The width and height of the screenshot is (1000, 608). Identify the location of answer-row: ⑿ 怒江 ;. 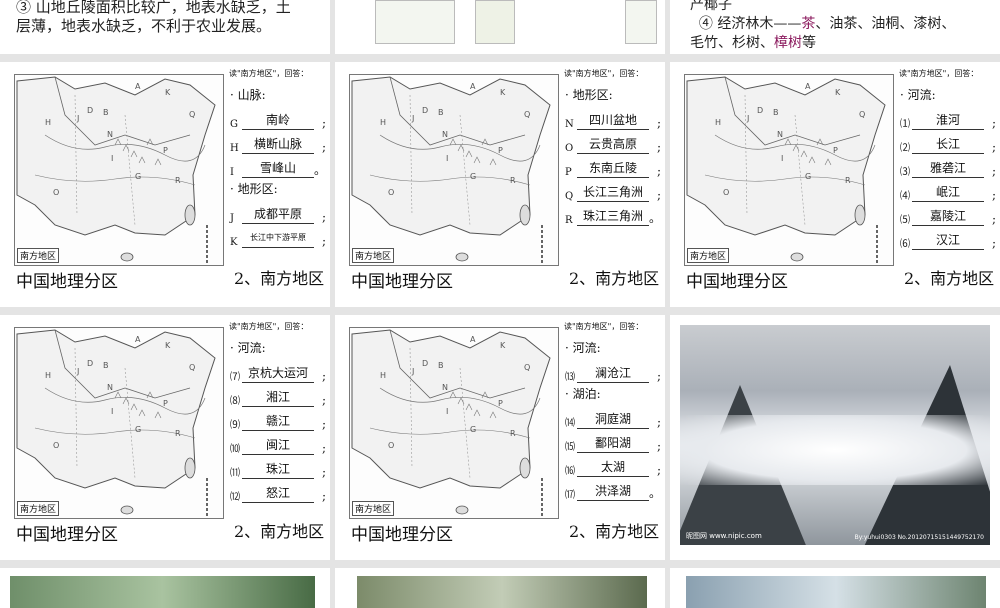
(278, 491).